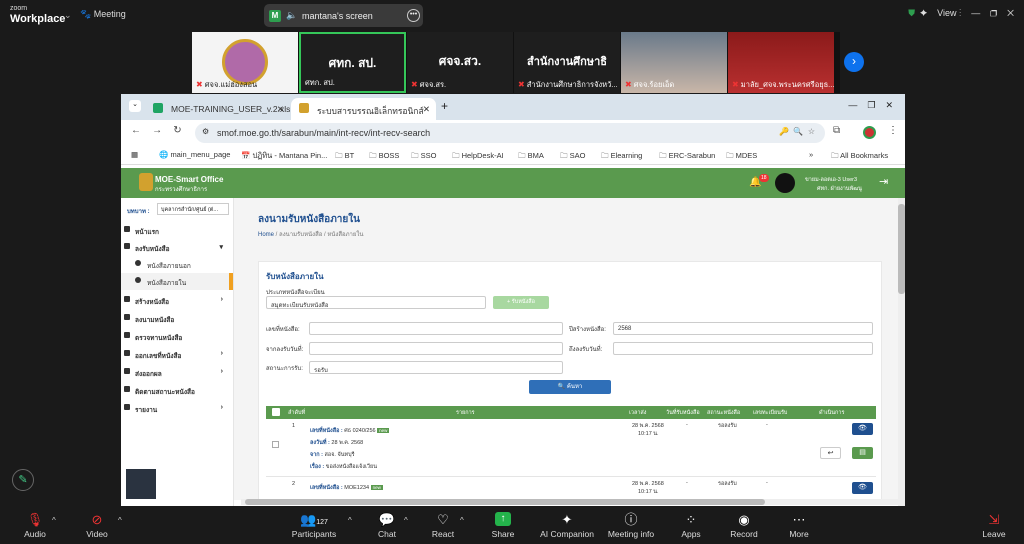 Image resolution: width=1024 pixels, height=544 pixels. Describe the element at coordinates (436, 367) in the screenshot. I see `status-select: รอรับ` at that location.